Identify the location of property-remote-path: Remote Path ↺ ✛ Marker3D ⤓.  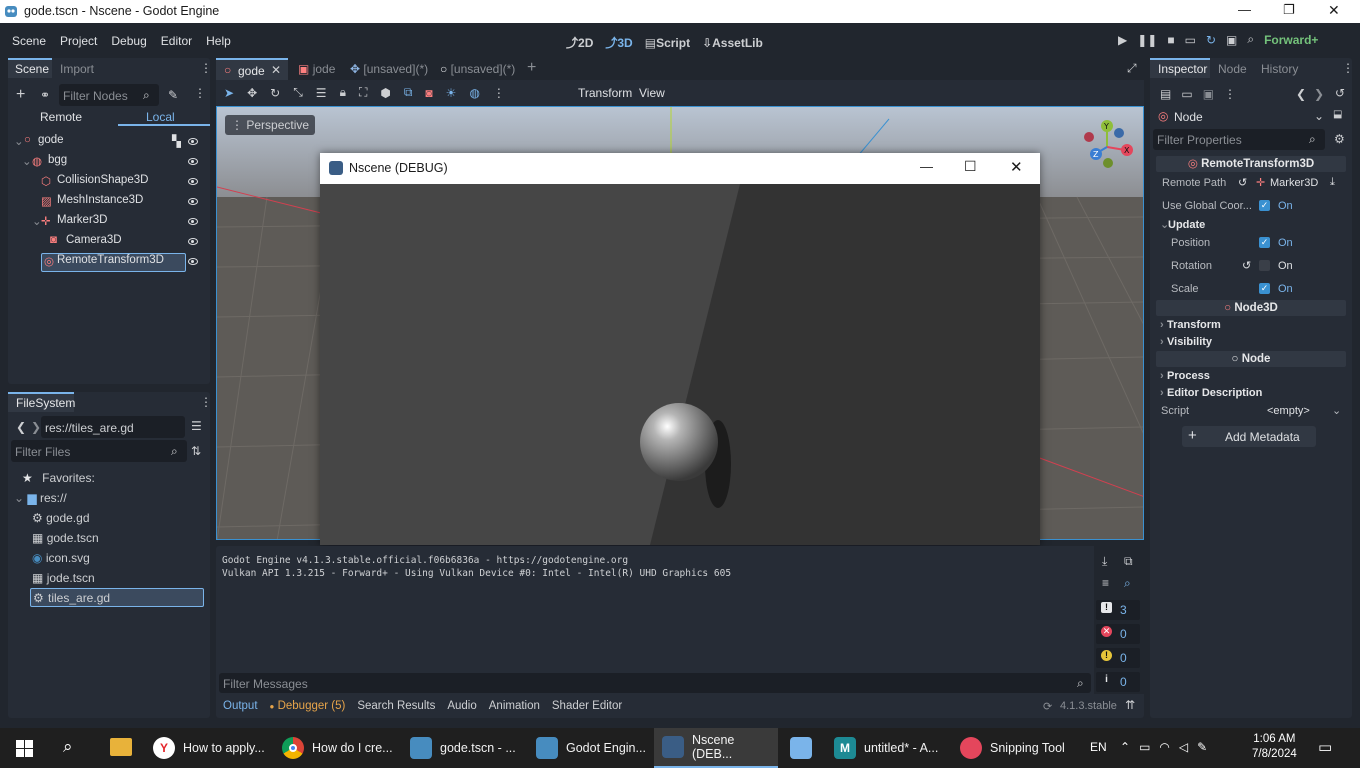
(1253, 184).